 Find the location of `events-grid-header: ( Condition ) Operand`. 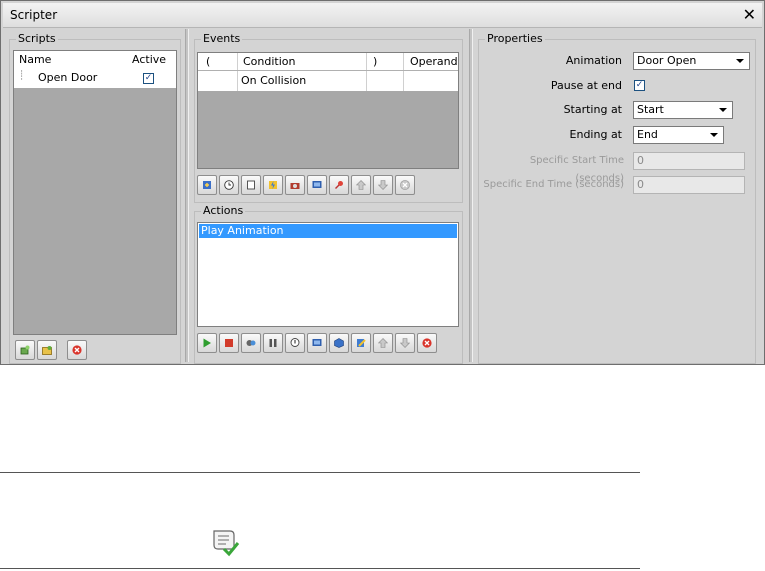

events-grid-header: ( Condition ) Operand is located at coordinates (328, 62).